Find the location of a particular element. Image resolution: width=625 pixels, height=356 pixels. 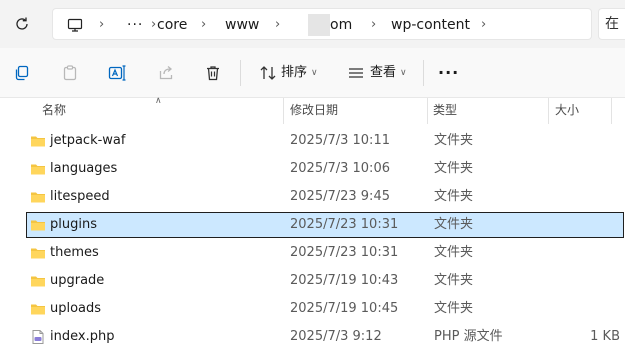

file-size: 1 KB is located at coordinates (605, 336).